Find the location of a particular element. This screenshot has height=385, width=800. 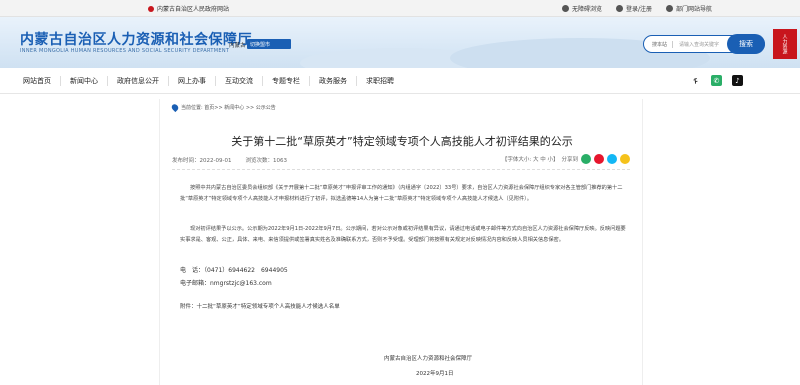

article-meta: 发布时间：2022-09-01 浏览次数：1063 is located at coordinates (229, 160).